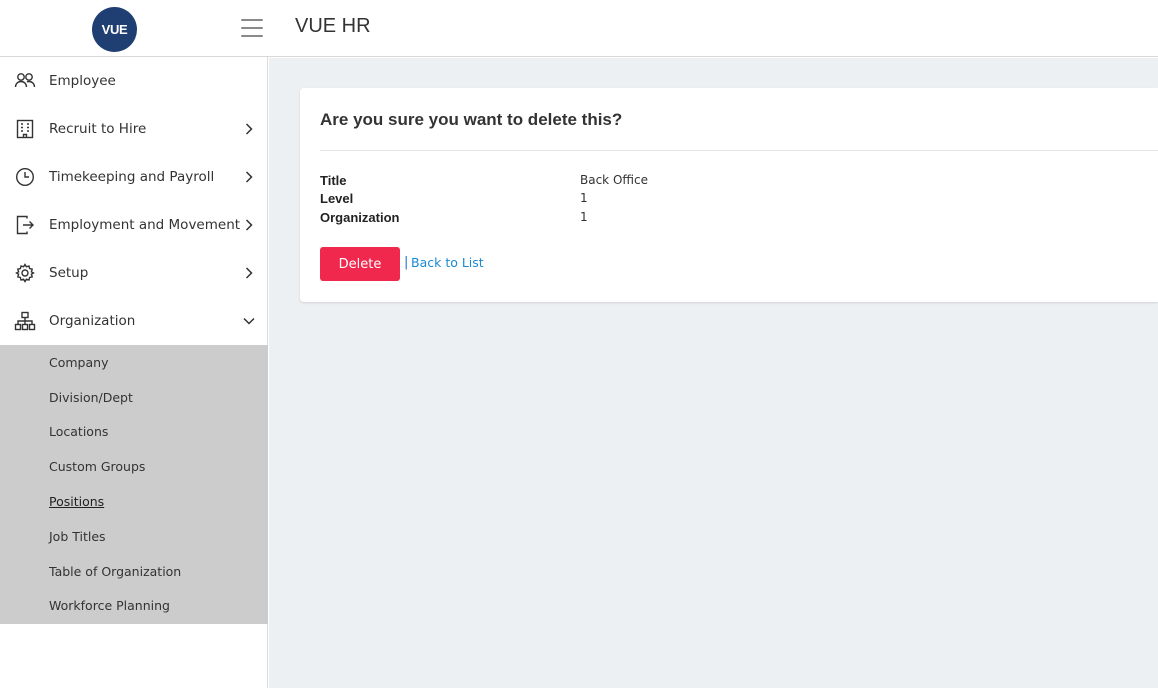  Describe the element at coordinates (134, 362) in the screenshot. I see `submenu-item-company: Company` at that location.